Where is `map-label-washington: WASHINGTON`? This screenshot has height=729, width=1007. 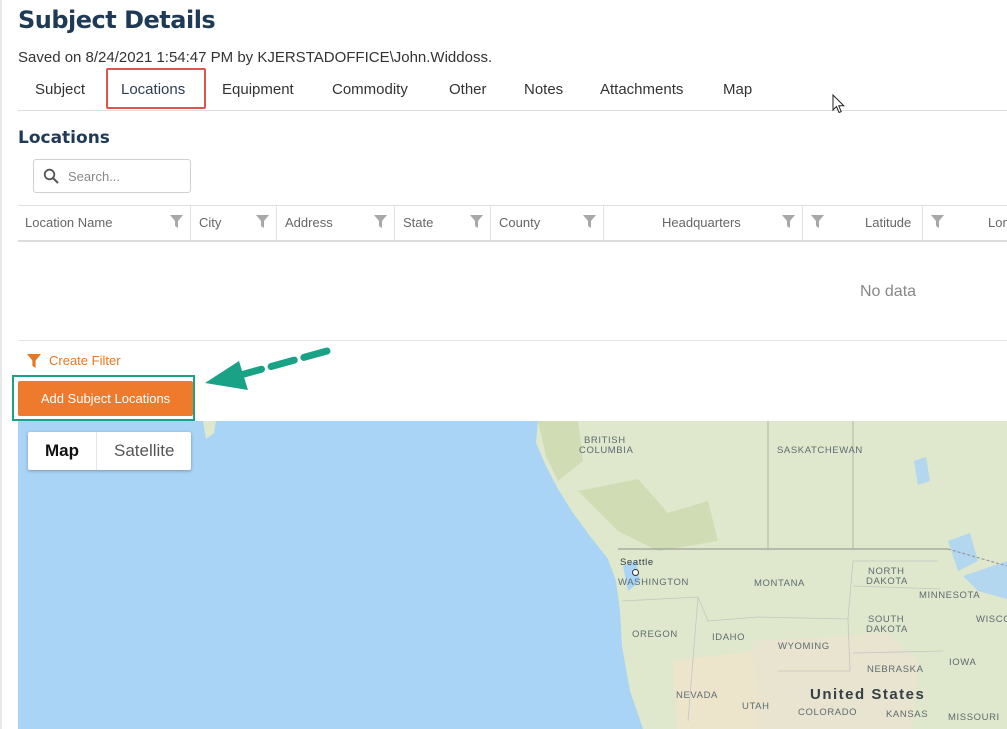 map-label-washington: WASHINGTON is located at coordinates (653, 582).